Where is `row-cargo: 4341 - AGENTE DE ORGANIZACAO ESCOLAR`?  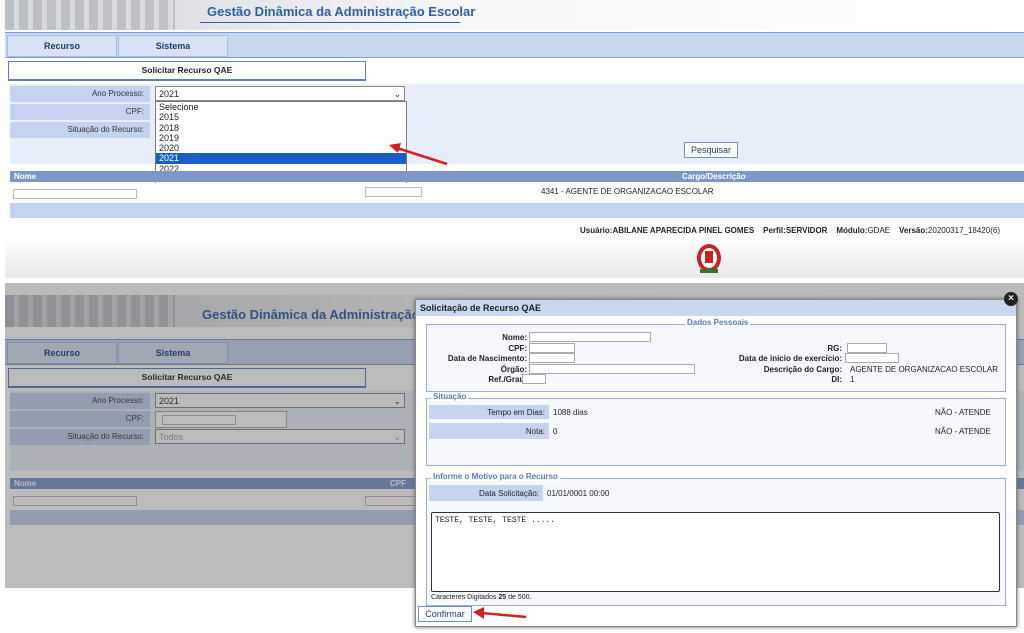 row-cargo: 4341 - AGENTE DE ORGANIZACAO ESCOLAR is located at coordinates (627, 191).